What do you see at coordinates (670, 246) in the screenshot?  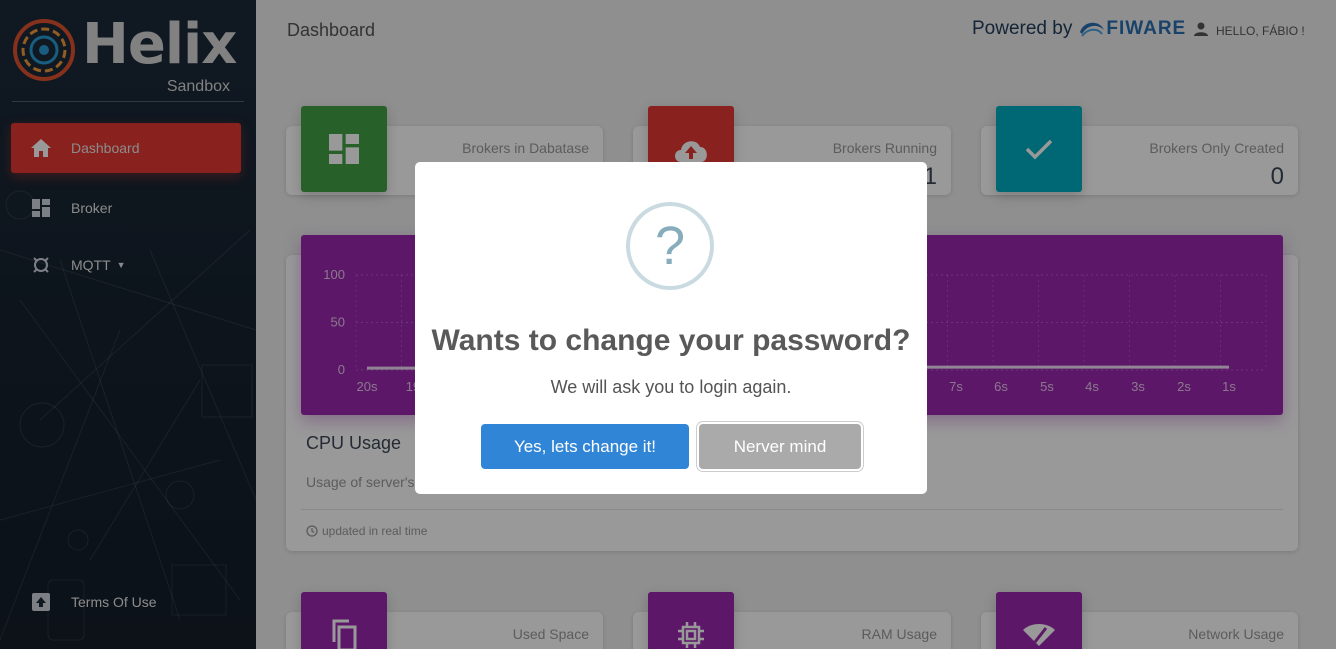 I see `question-icon: ?` at bounding box center [670, 246].